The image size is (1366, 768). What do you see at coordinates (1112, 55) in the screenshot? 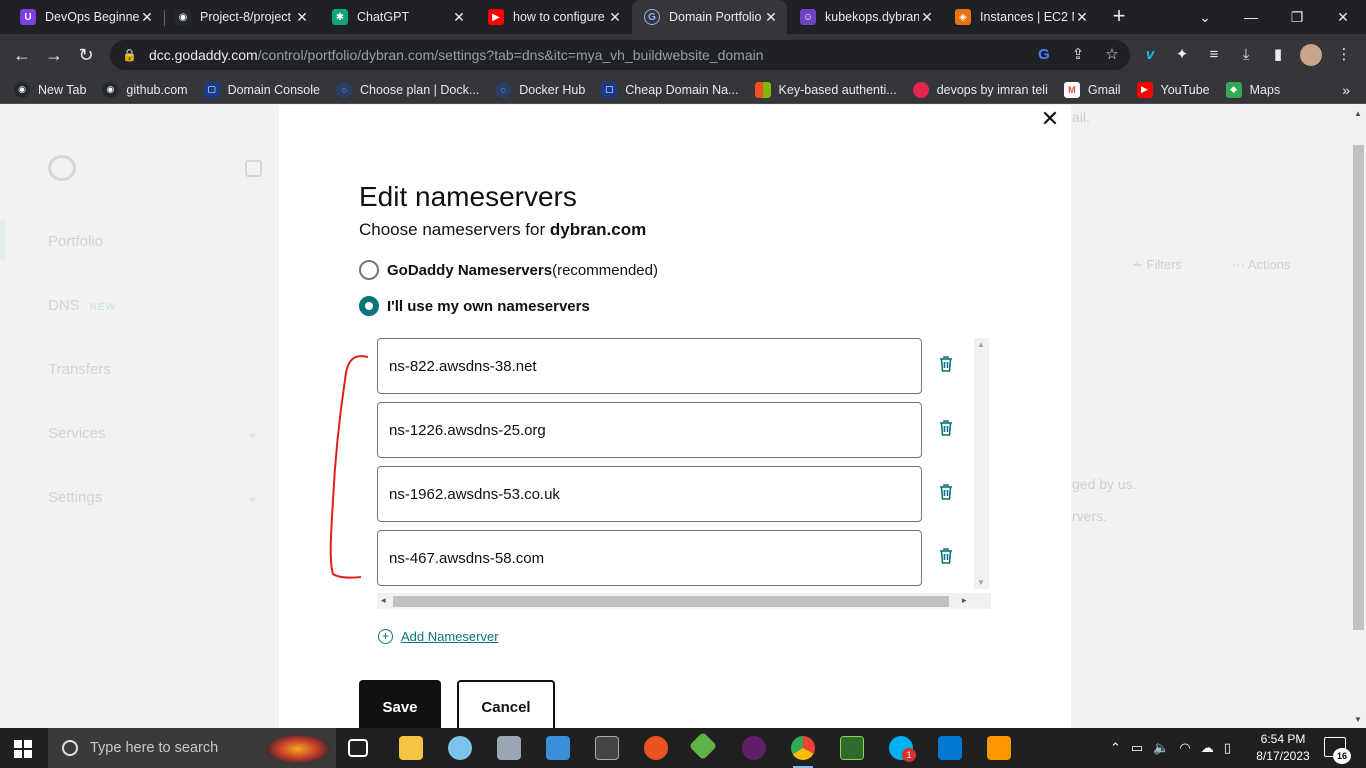
I see `bookmark-star-icon: ☆` at bounding box center [1112, 55].